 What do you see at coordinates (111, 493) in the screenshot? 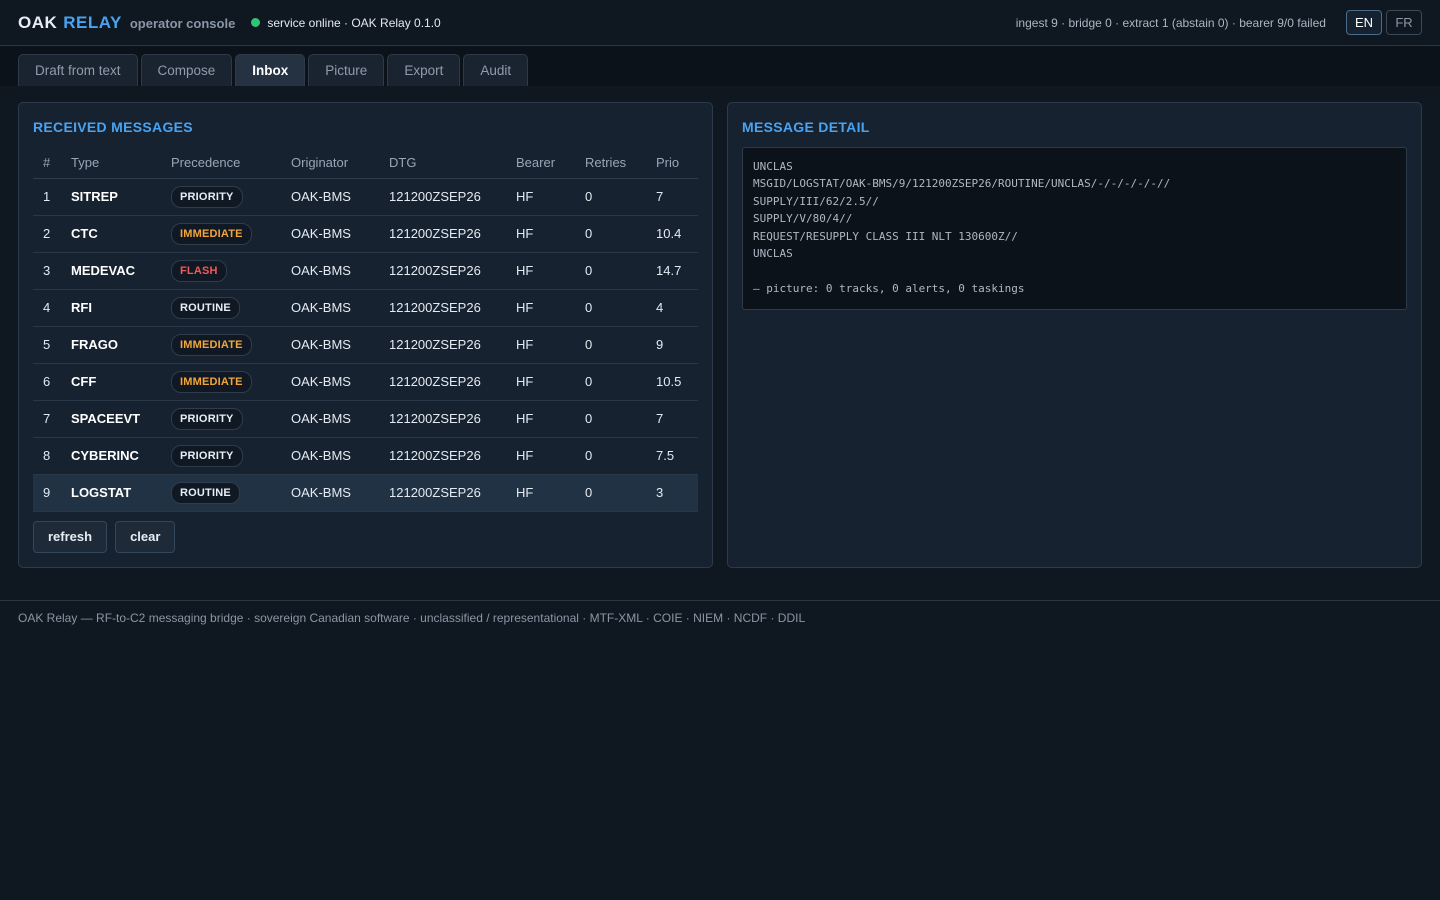
I see `message-type: LOGSTAT` at bounding box center [111, 493].